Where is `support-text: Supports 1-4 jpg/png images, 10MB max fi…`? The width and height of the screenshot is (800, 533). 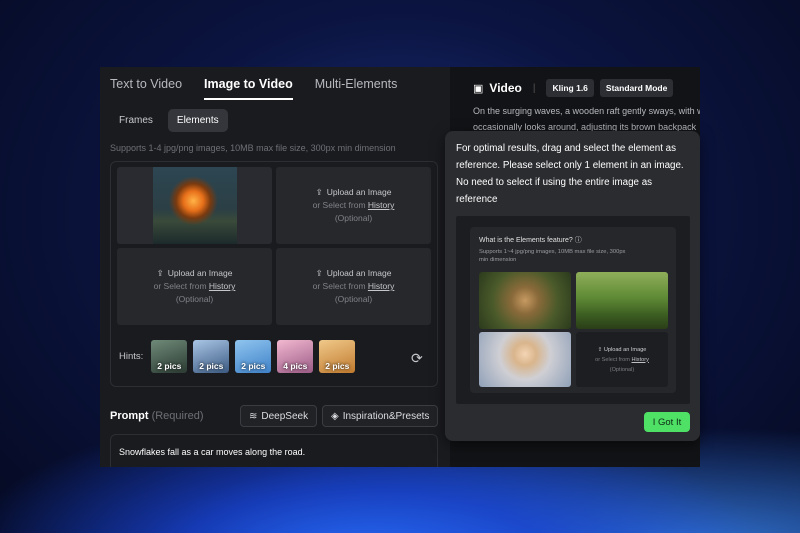 support-text: Supports 1-4 jpg/png images, 10MB max fi… is located at coordinates (253, 148).